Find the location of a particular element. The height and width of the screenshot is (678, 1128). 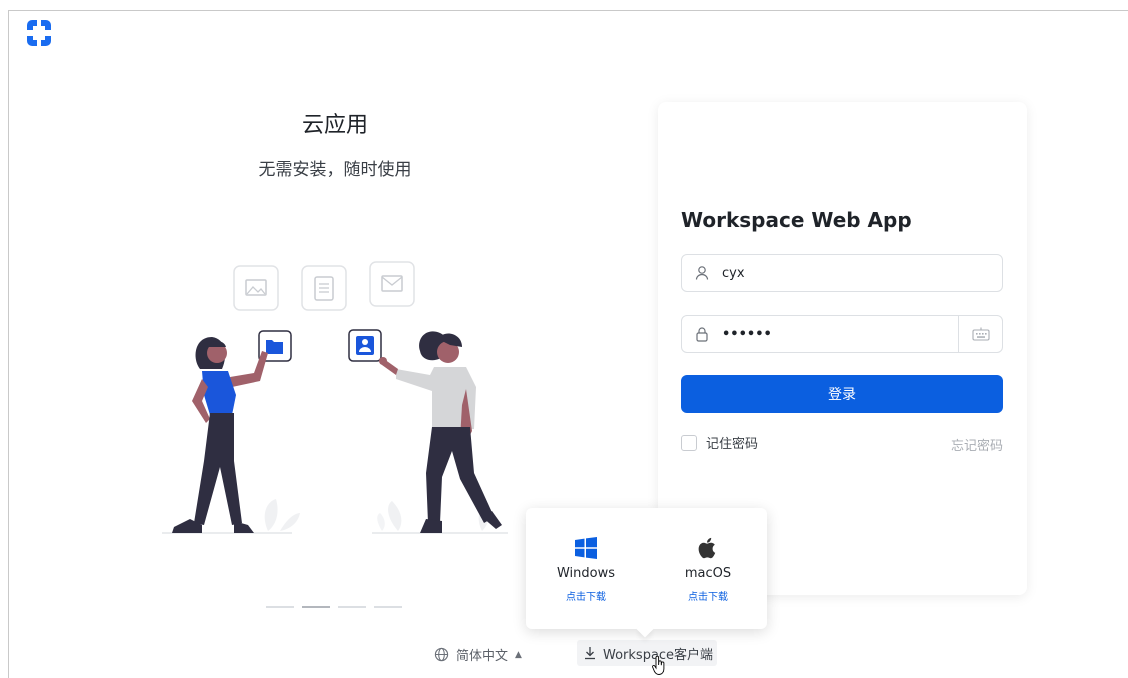

globe-icon is located at coordinates (441, 654).